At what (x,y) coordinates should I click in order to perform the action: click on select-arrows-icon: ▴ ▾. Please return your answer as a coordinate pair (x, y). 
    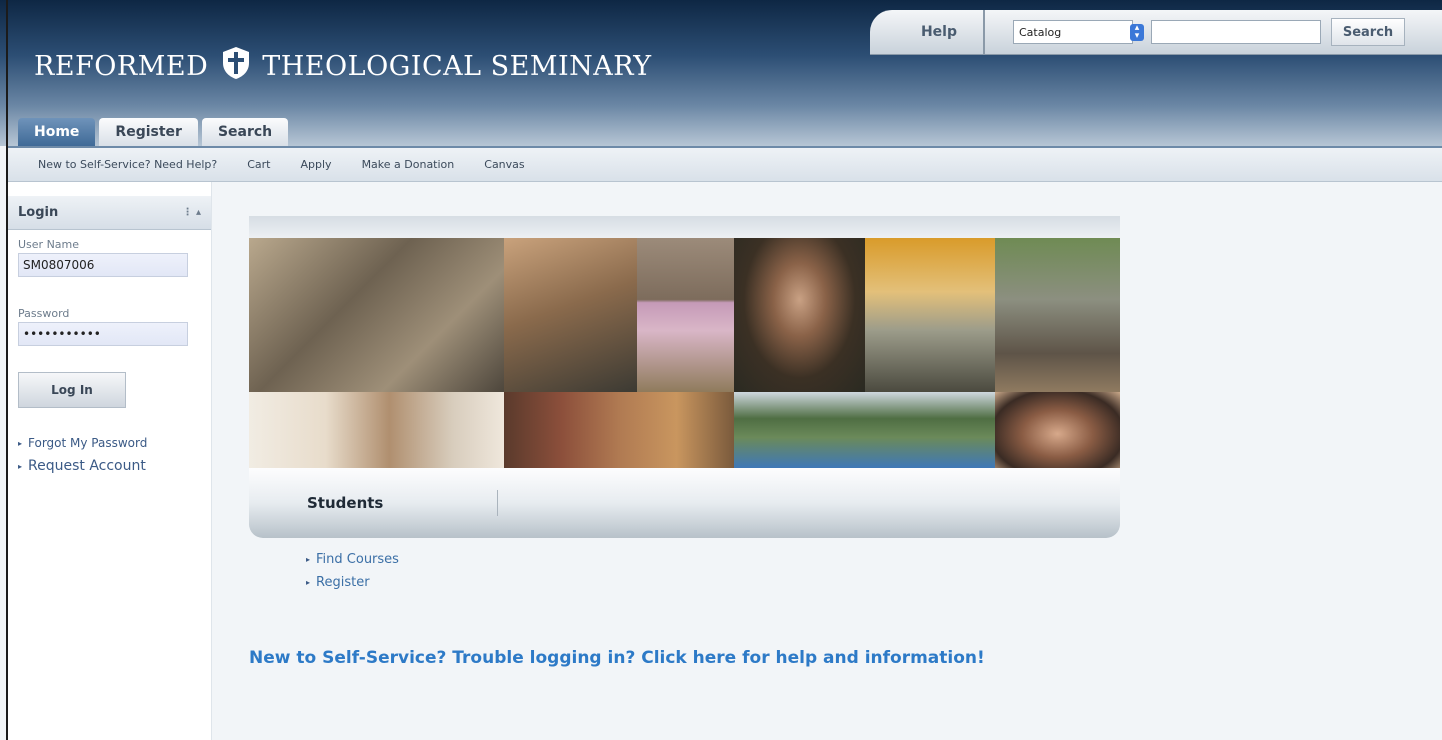
    Looking at the image, I should click on (1137, 32).